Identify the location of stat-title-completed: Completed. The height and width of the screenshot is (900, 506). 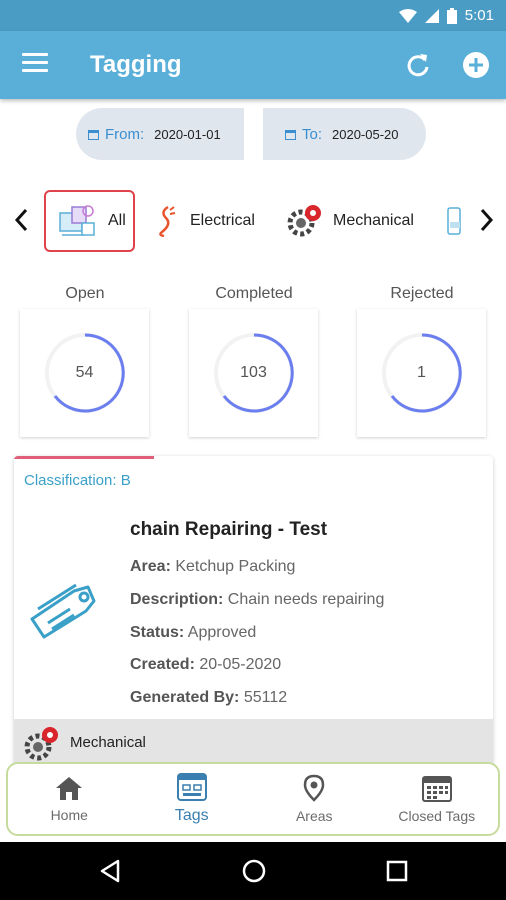
(254, 293).